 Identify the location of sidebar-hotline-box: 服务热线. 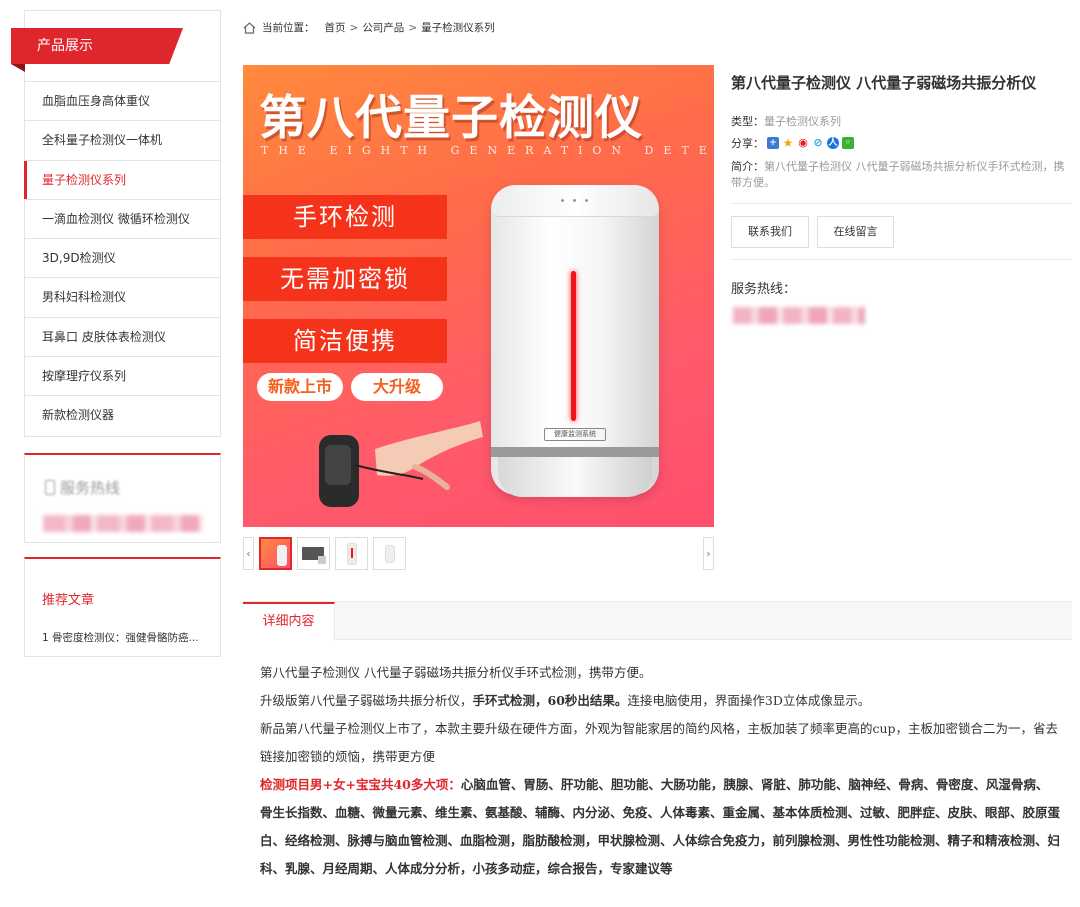
(122, 497).